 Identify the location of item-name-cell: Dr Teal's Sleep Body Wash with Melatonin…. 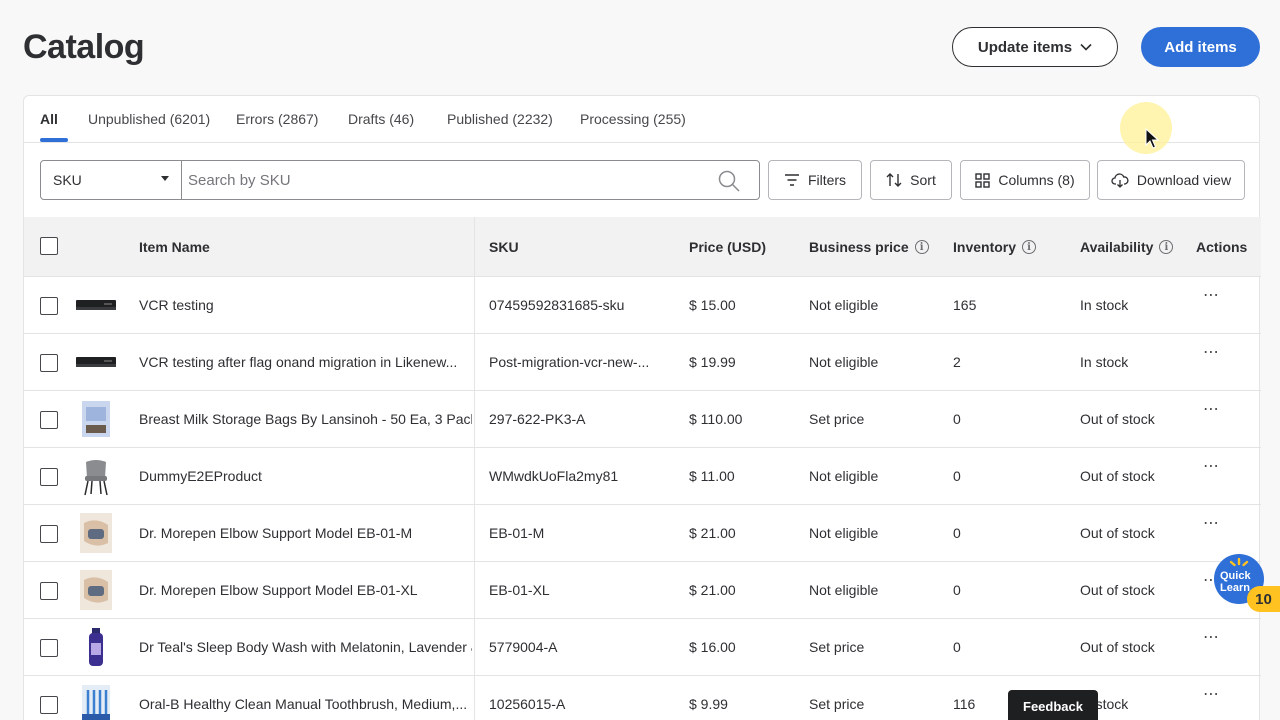
(305, 647).